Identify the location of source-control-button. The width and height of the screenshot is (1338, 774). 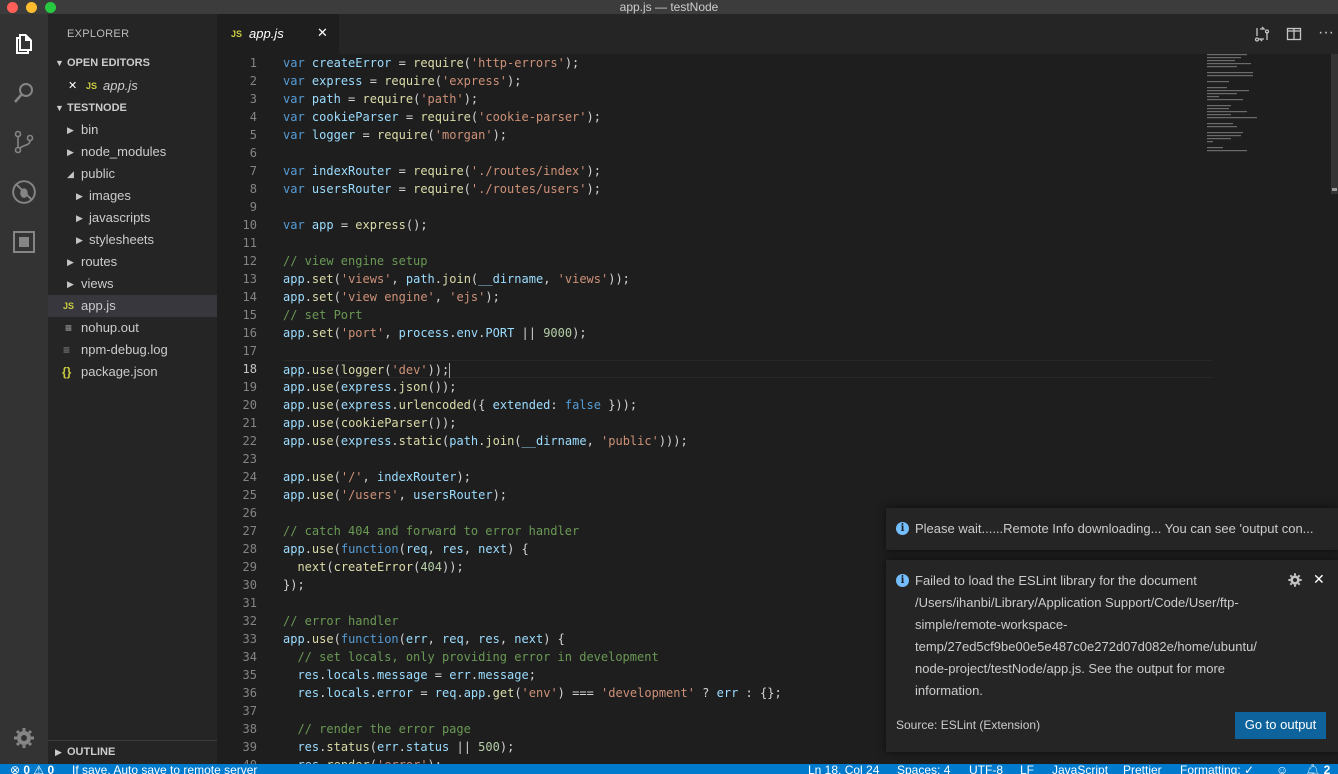
(24, 142).